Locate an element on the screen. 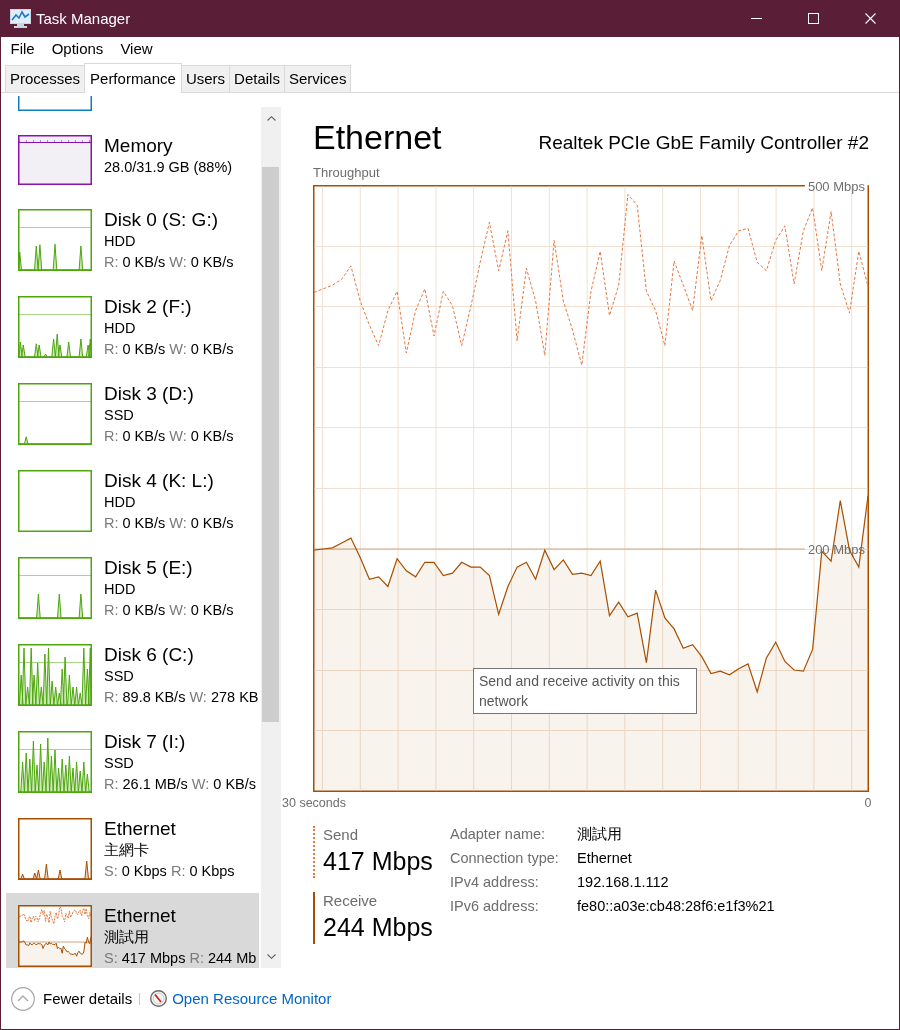  property-label: IPv4 address: is located at coordinates (495, 882).